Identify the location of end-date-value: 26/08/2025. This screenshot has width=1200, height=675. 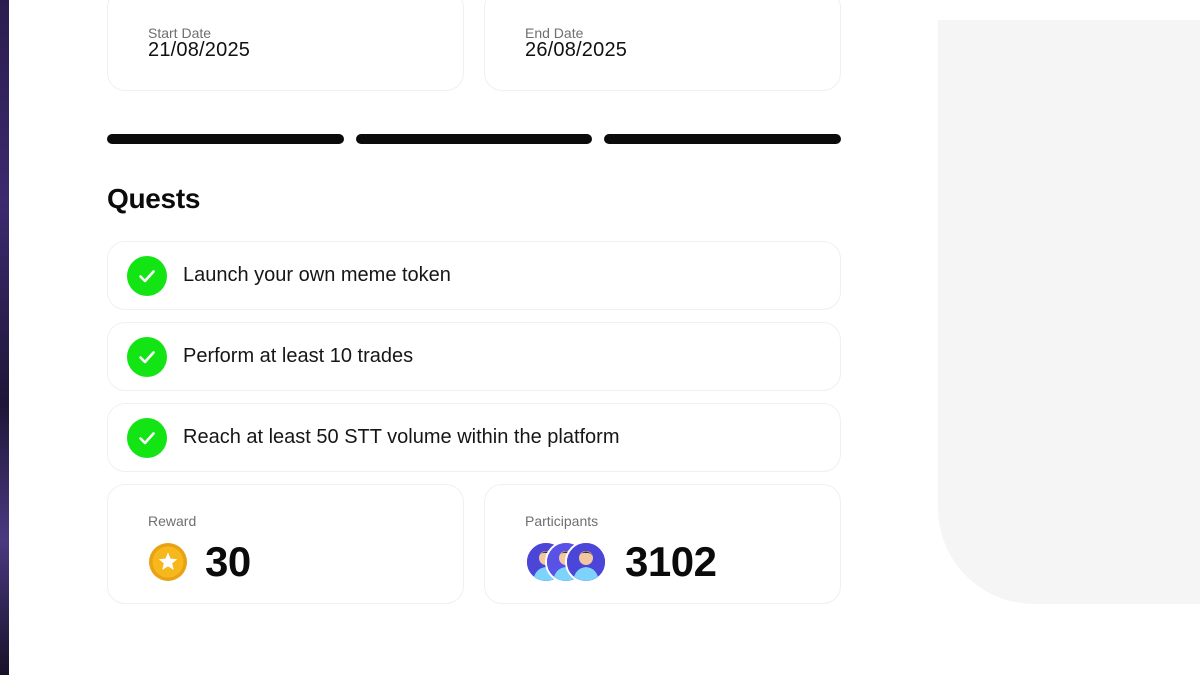
(576, 50).